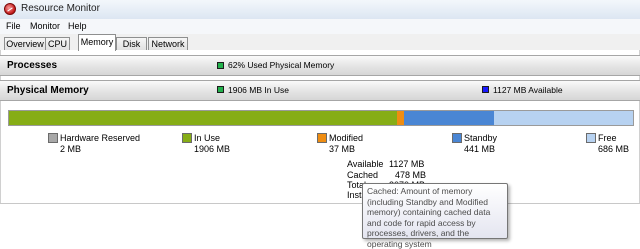 This screenshot has width=640, height=249. What do you see at coordinates (365, 164) in the screenshot?
I see `available-stat-label: Available` at bounding box center [365, 164].